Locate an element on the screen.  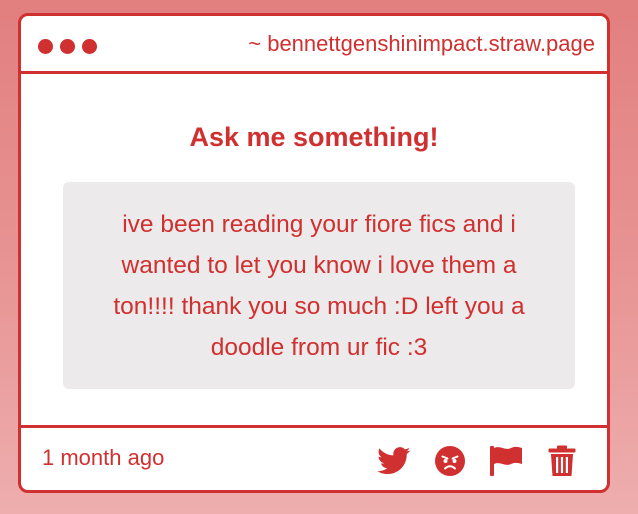
trash-icon is located at coordinates (562, 460).